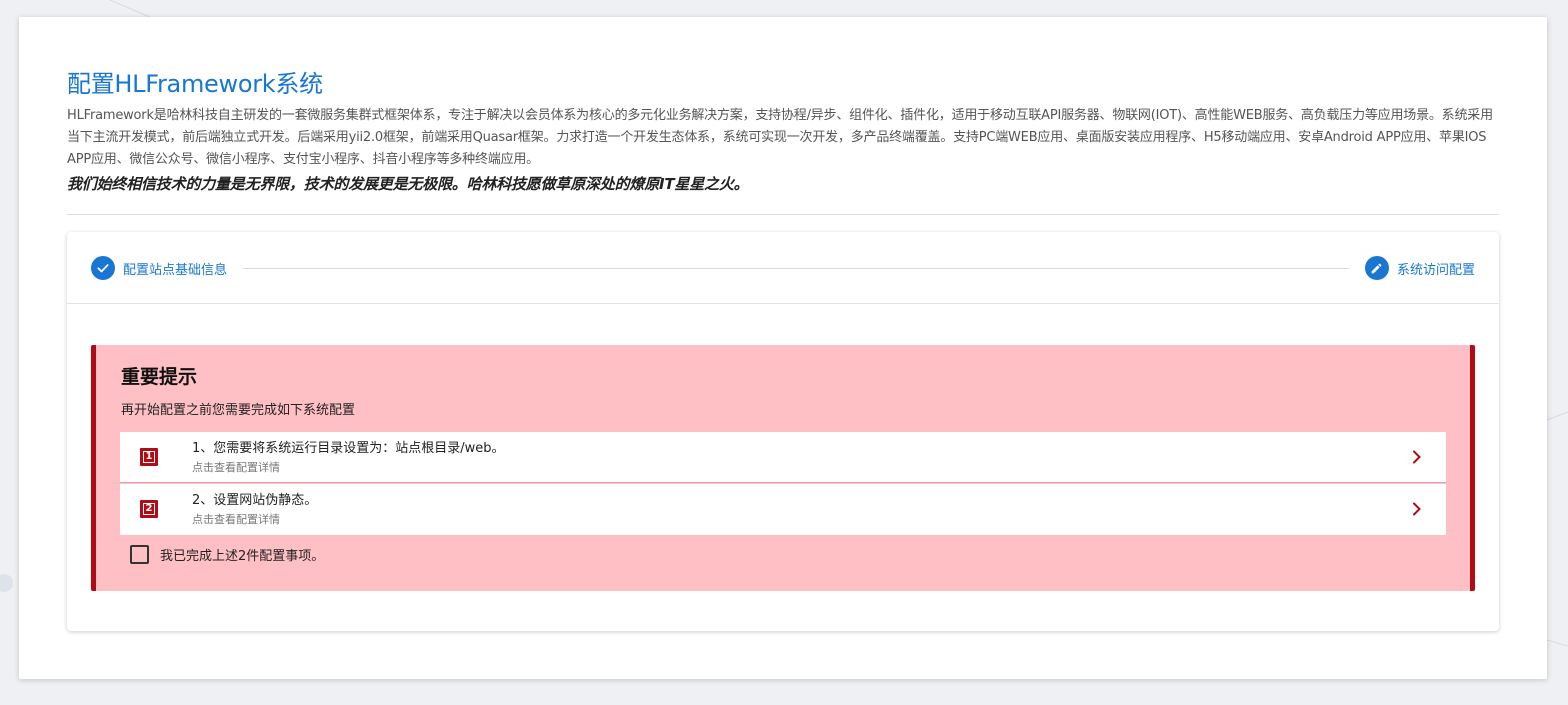 The image size is (1568, 705). I want to click on notice-title: 重要提示, so click(159, 377).